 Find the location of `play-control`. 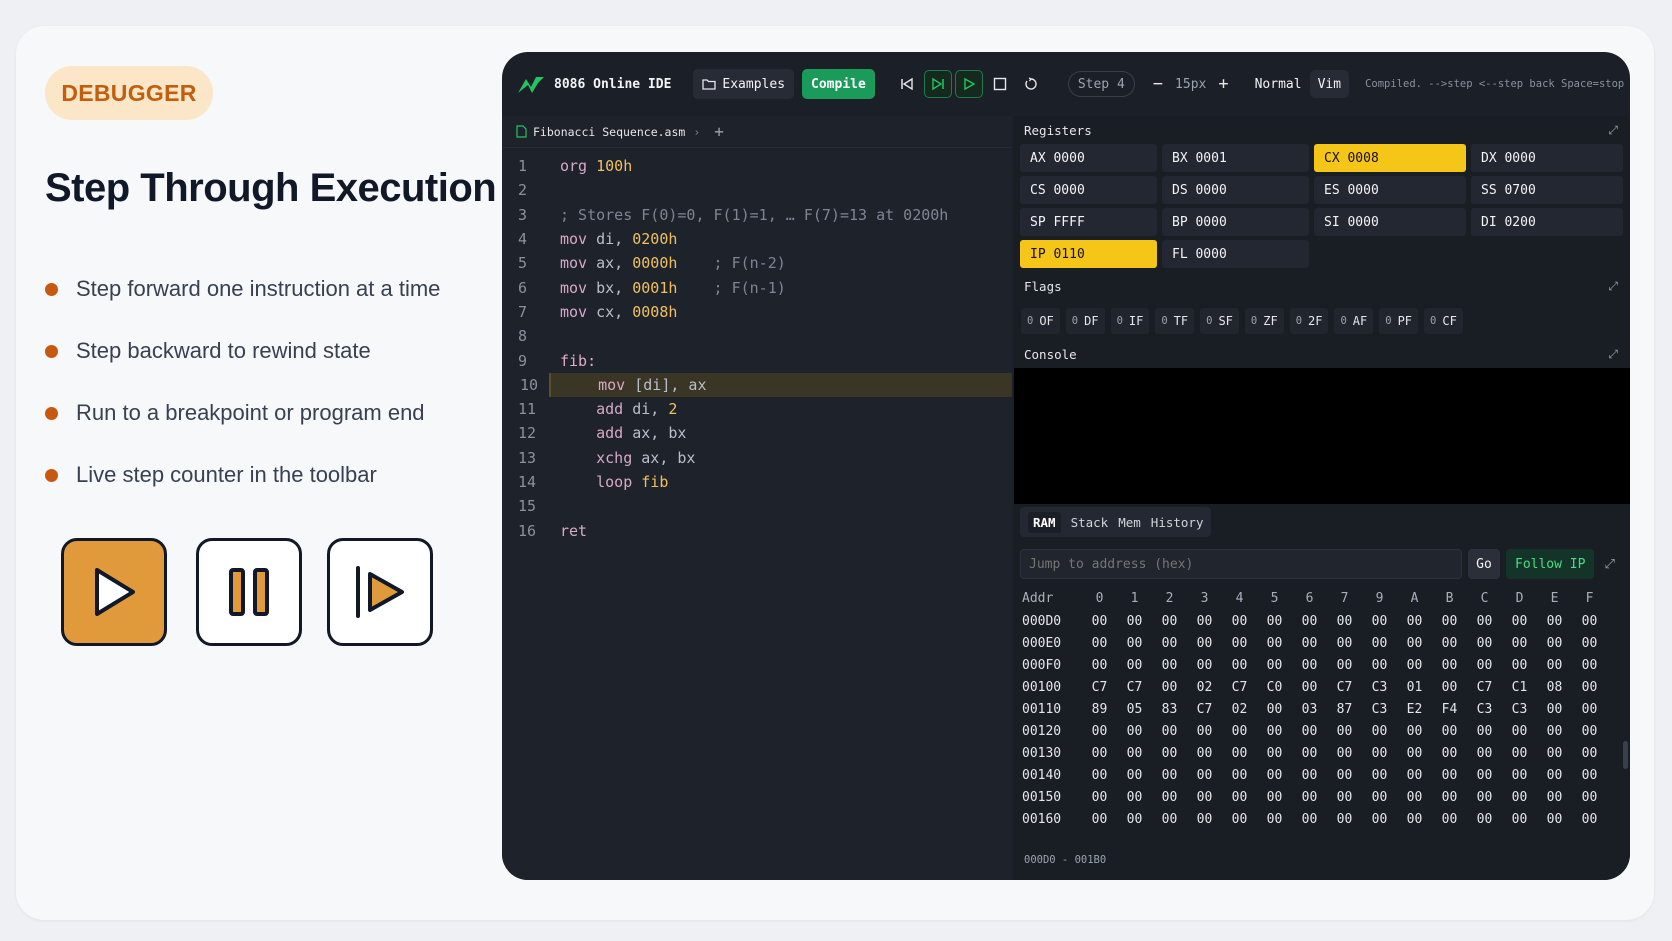

play-control is located at coordinates (114, 592).